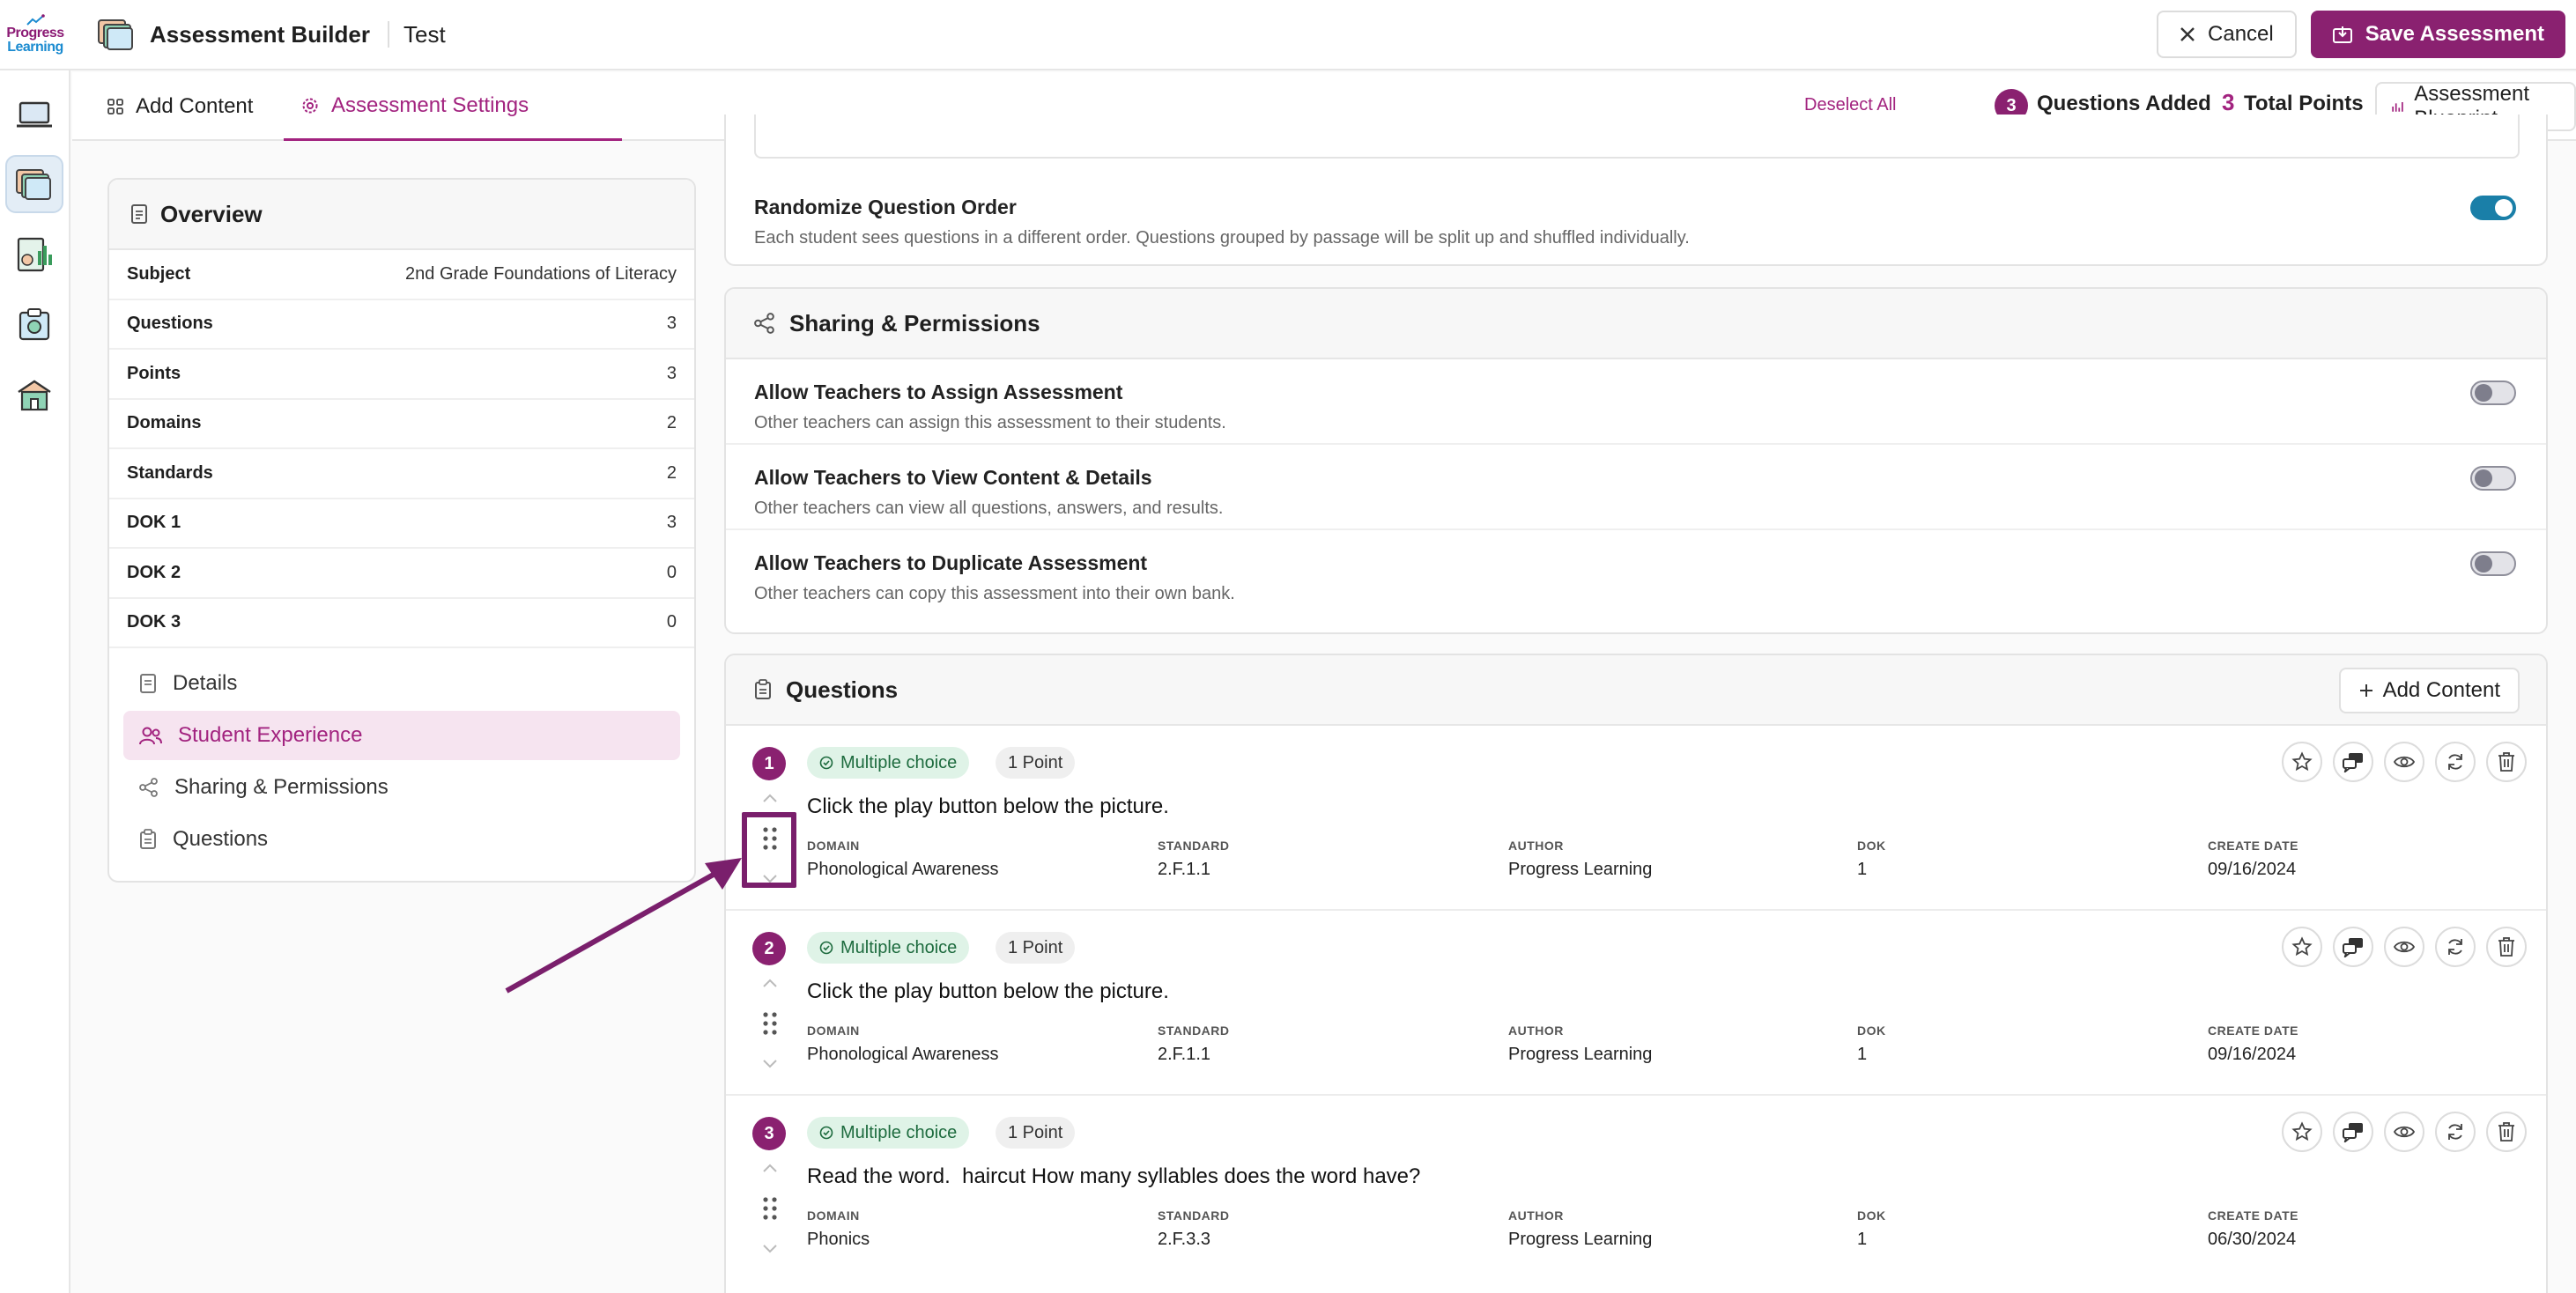  Describe the element at coordinates (1637, 137) in the screenshot. I see `scrolled-input-remnant` at that location.